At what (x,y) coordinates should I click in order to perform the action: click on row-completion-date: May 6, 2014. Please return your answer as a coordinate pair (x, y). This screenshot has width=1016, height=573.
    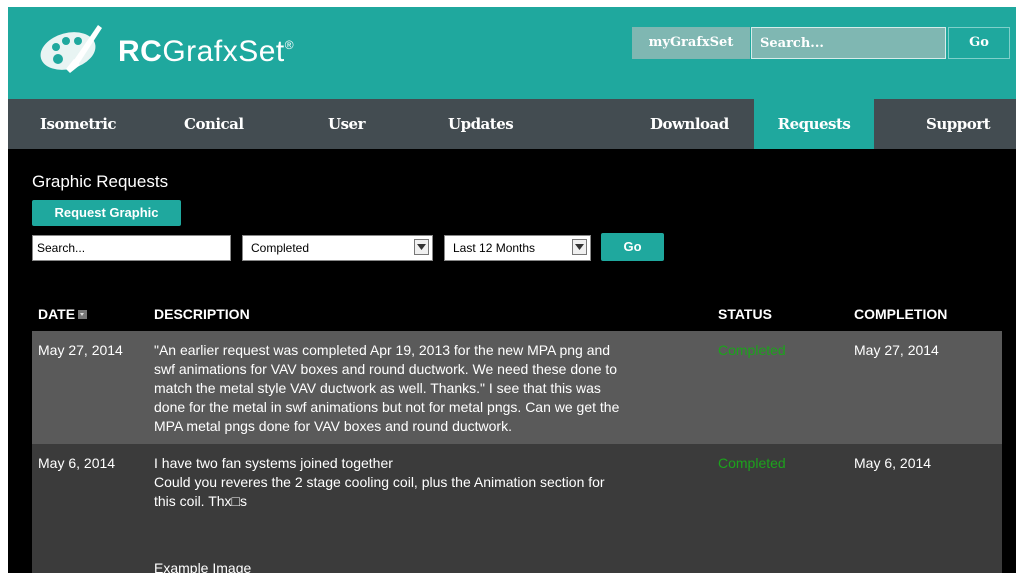
    Looking at the image, I should click on (893, 463).